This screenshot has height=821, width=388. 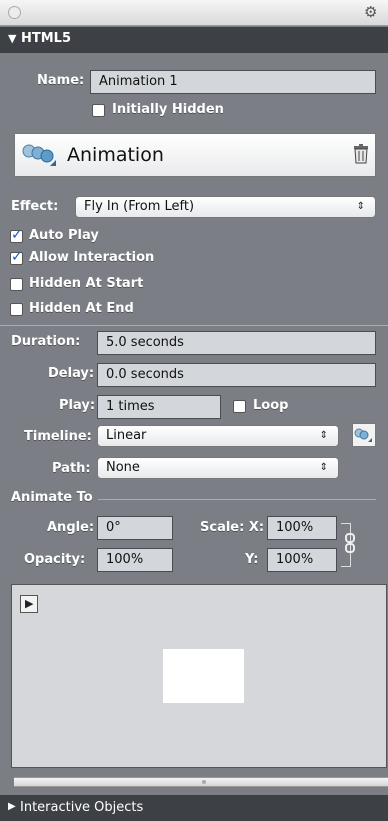 What do you see at coordinates (55, 559) in the screenshot?
I see `opacity-label: Opacity:` at bounding box center [55, 559].